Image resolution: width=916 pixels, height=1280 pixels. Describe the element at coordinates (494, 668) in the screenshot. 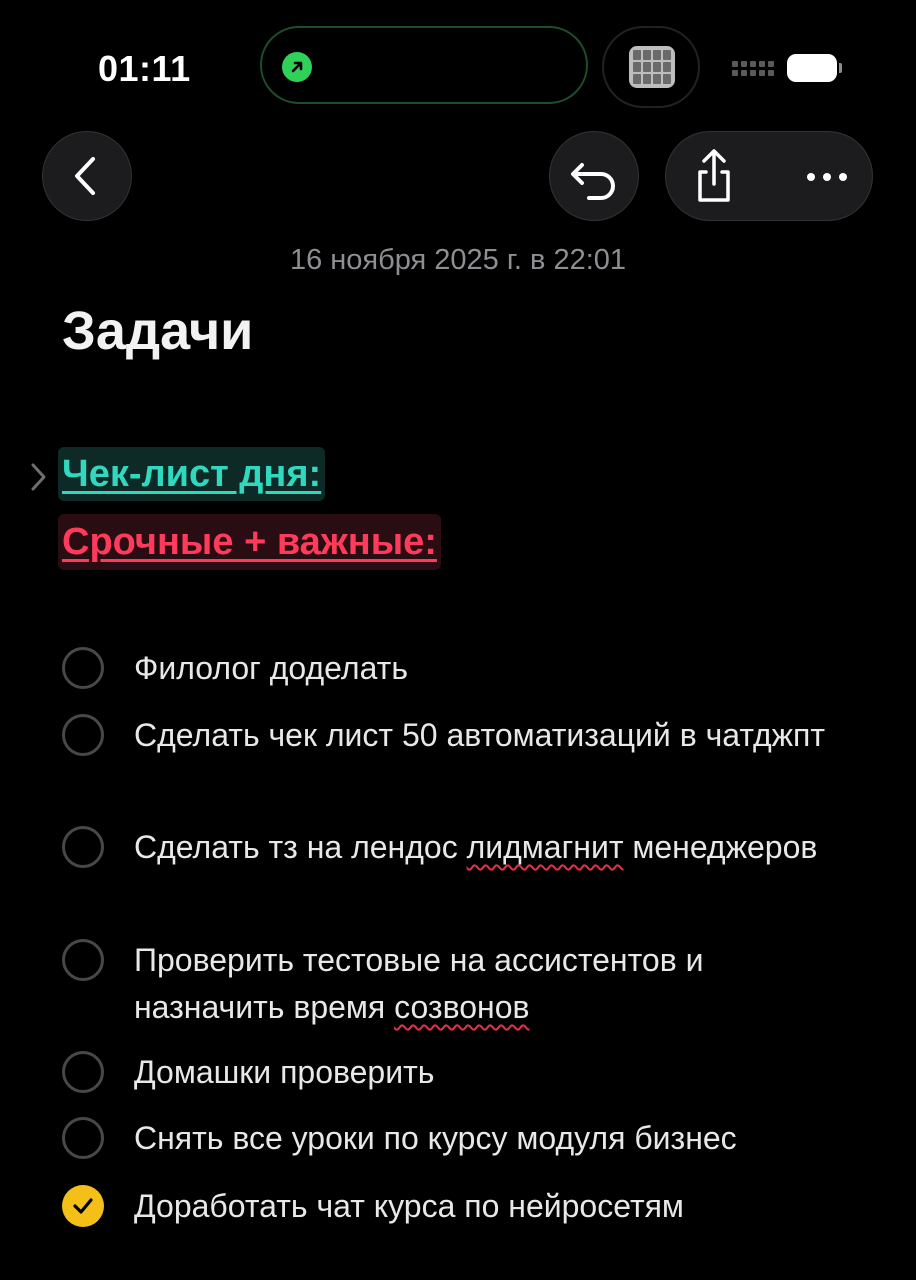

I see `checklist-item-text: Филолог доделать` at that location.